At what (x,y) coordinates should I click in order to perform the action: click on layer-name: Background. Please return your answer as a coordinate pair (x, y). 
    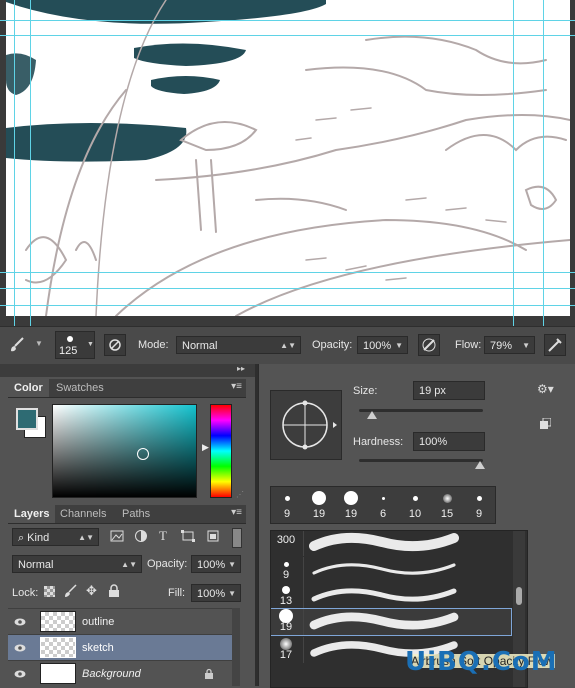
    Looking at the image, I should click on (111, 674).